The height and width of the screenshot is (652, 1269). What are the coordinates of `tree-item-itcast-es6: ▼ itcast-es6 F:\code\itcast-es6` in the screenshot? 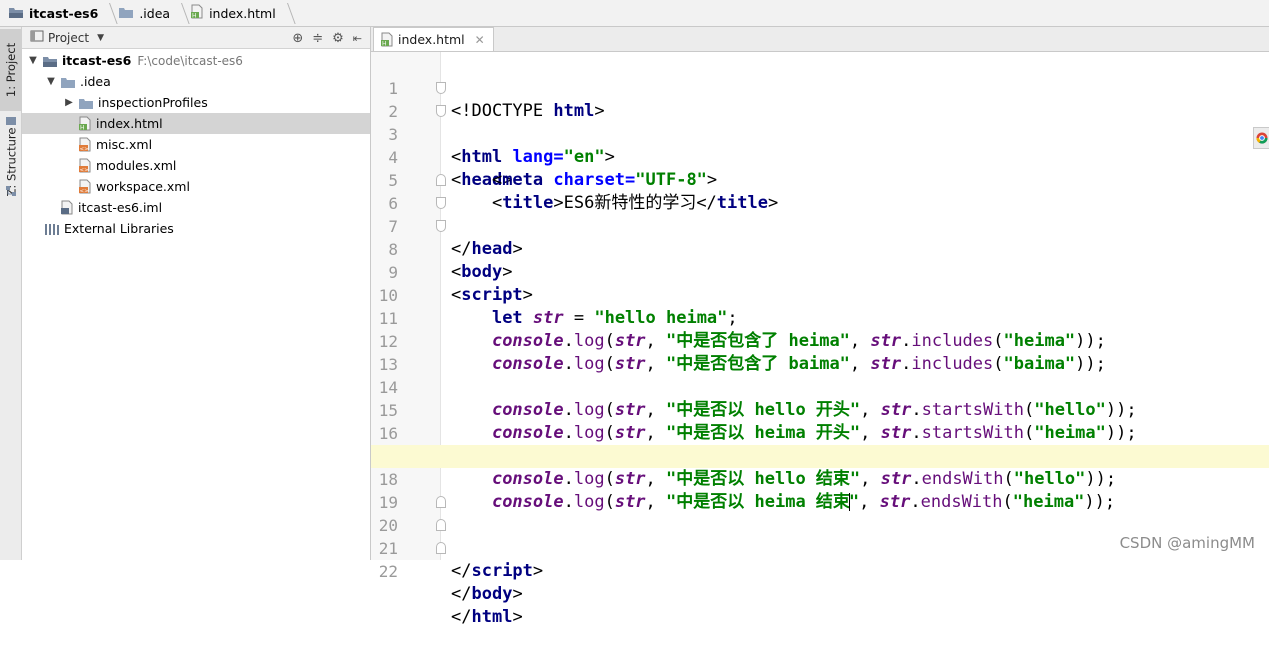 It's located at (196, 60).